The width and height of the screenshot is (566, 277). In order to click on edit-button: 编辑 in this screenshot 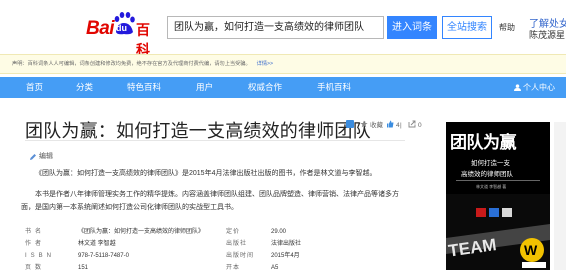, I will do `click(40, 157)`.